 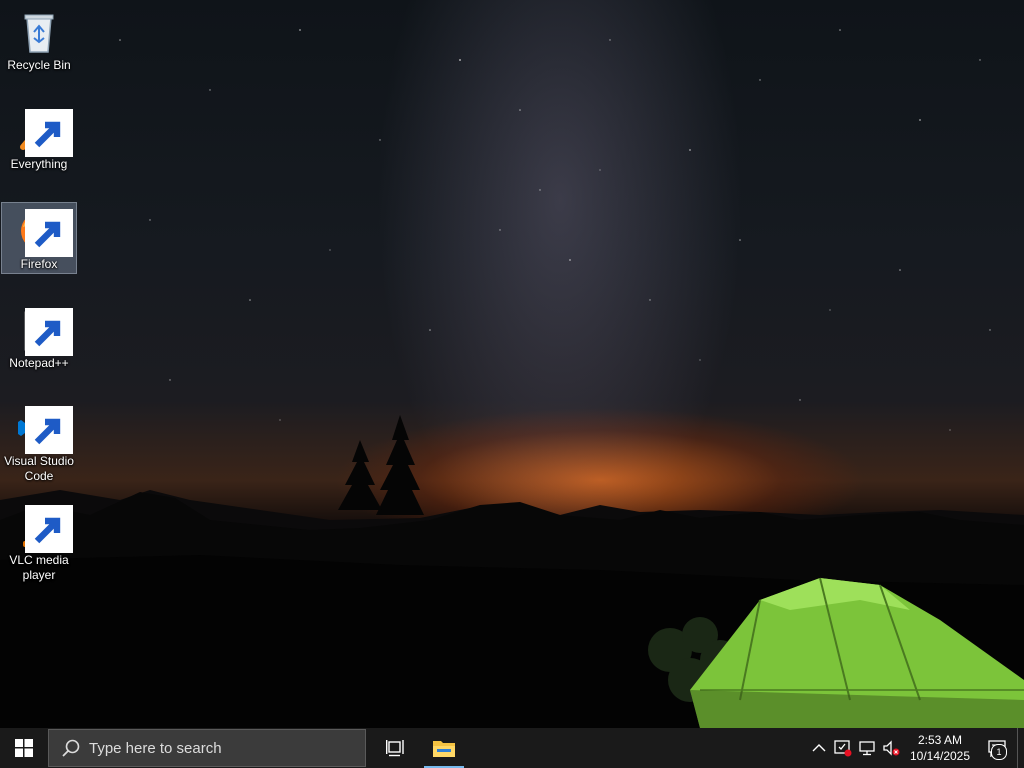 I want to click on volume-muted-icon, so click(x=891, y=748).